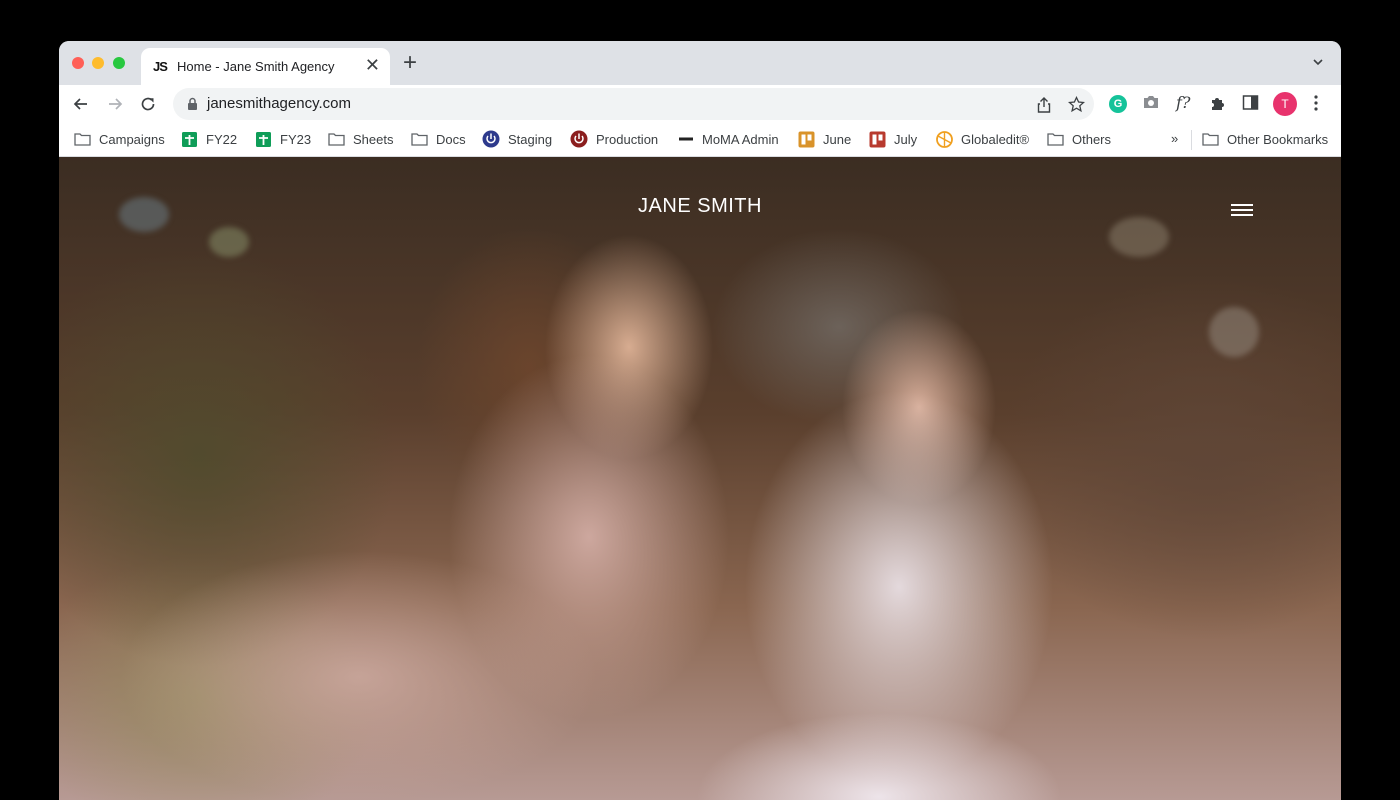 The height and width of the screenshot is (800, 1400). I want to click on bookmark-docs: Docs, so click(438, 139).